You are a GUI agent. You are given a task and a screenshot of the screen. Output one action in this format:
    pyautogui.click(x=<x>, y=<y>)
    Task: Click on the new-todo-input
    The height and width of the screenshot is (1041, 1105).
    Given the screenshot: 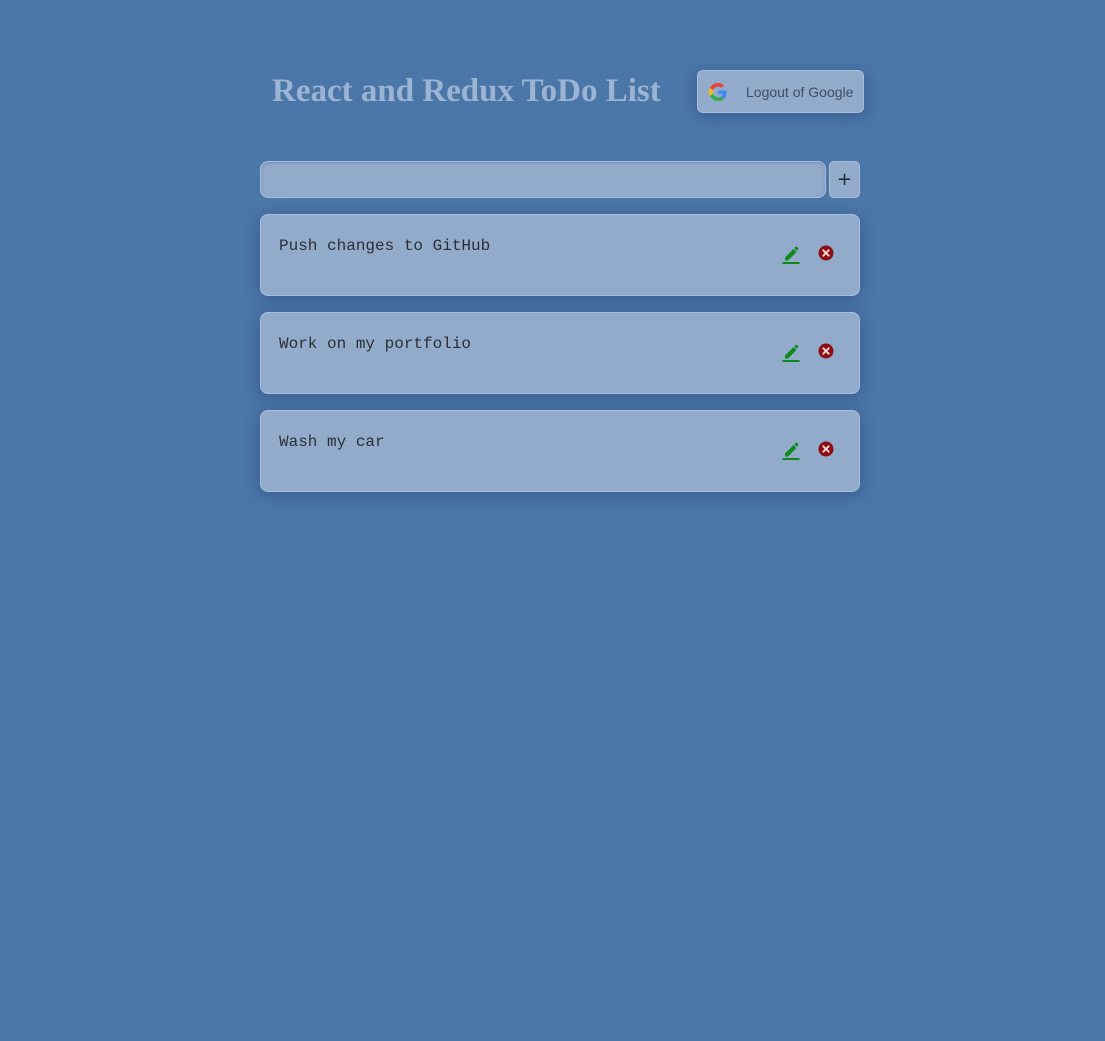 What is the action you would take?
    pyautogui.click(x=543, y=179)
    